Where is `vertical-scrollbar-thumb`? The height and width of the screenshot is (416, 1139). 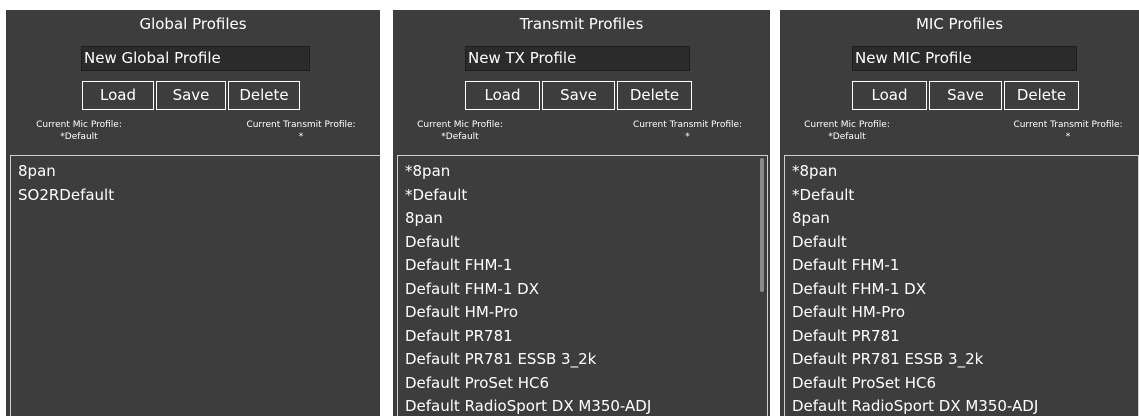 vertical-scrollbar-thumb is located at coordinates (762, 225).